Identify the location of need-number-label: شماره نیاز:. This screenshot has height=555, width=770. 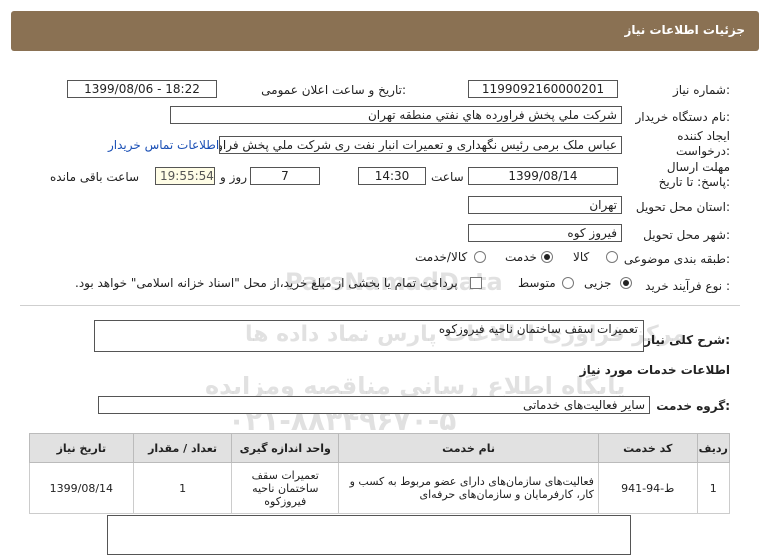
(701, 90).